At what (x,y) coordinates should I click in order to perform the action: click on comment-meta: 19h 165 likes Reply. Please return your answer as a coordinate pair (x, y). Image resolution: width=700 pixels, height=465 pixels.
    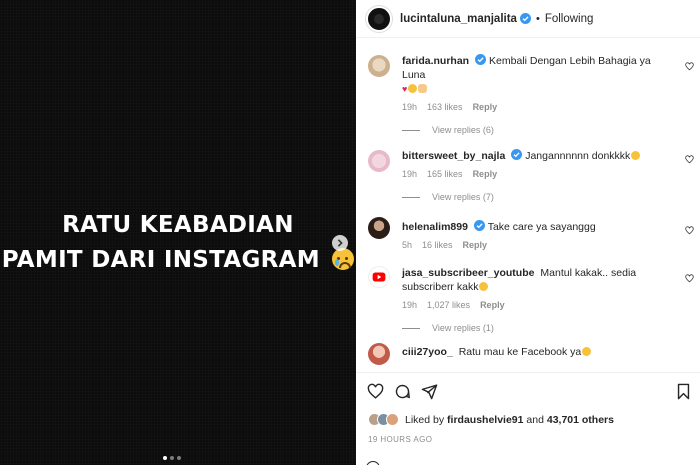
    Looking at the image, I should click on (538, 174).